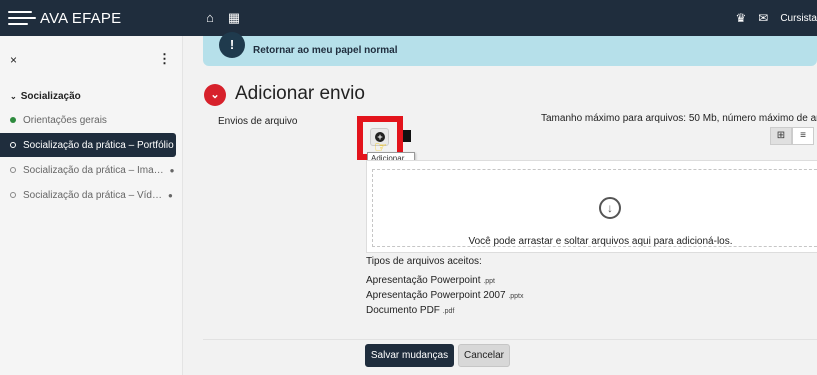 The image size is (817, 375). Describe the element at coordinates (381, 147) in the screenshot. I see `hand-cursor-icon: ☞` at that location.